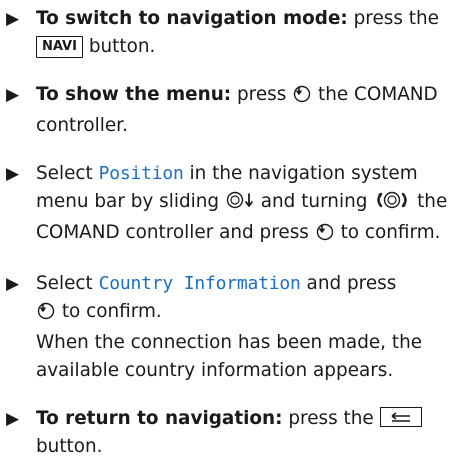 The height and width of the screenshot is (466, 463). Describe the element at coordinates (348, 283) in the screenshot. I see `step-text: and press` at that location.